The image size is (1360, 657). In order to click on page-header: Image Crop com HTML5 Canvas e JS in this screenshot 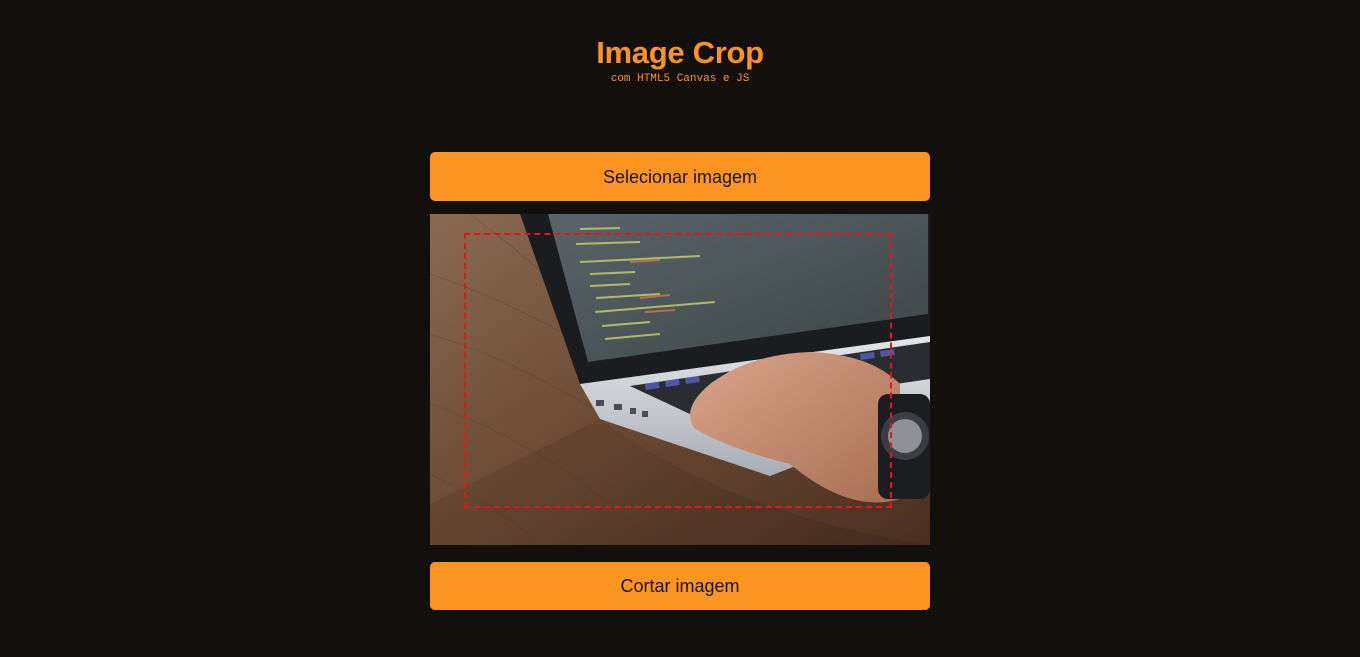, I will do `click(680, 60)`.